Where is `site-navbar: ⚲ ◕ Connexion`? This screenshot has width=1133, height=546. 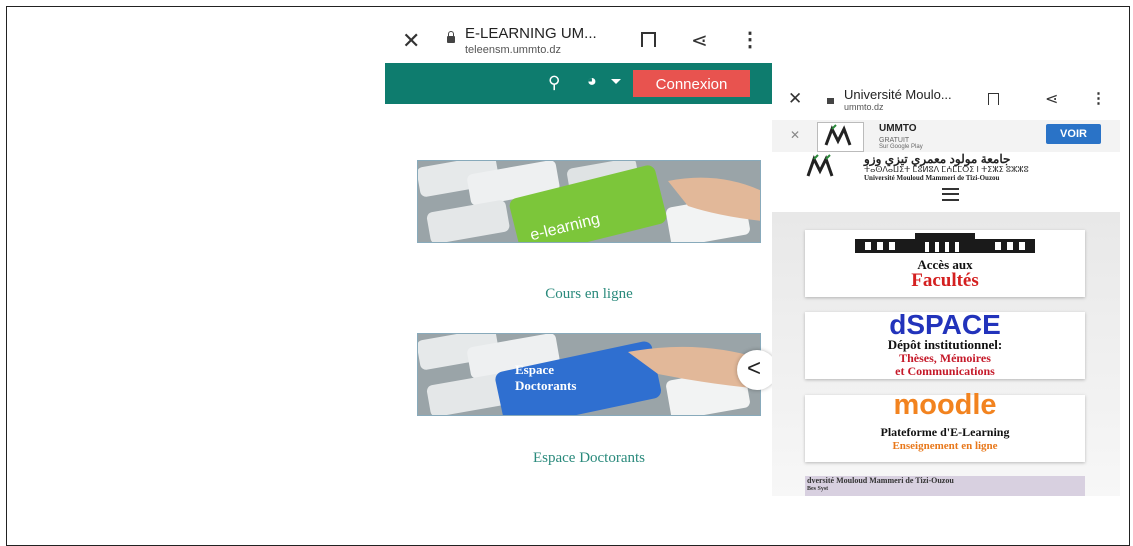 site-navbar: ⚲ ◕ Connexion is located at coordinates (578, 83).